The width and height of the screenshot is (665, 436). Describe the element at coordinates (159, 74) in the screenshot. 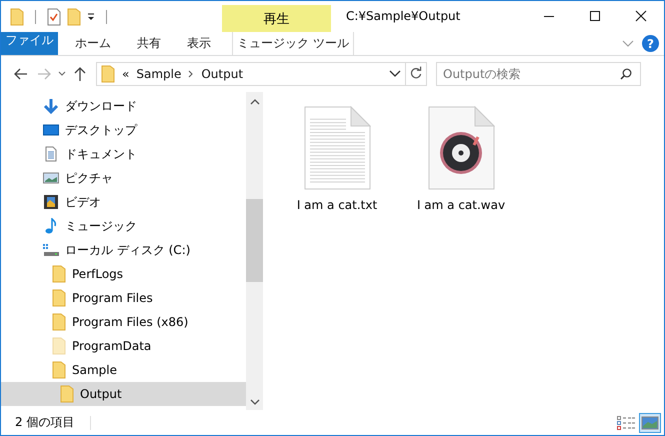

I see `breadcrumb: Sample` at that location.